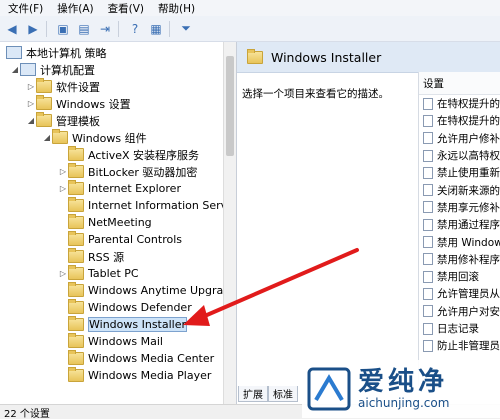 The height and width of the screenshot is (420, 500). What do you see at coordinates (404, 403) in the screenshot?
I see `watermark-url: aichunjing.com` at bounding box center [404, 403].